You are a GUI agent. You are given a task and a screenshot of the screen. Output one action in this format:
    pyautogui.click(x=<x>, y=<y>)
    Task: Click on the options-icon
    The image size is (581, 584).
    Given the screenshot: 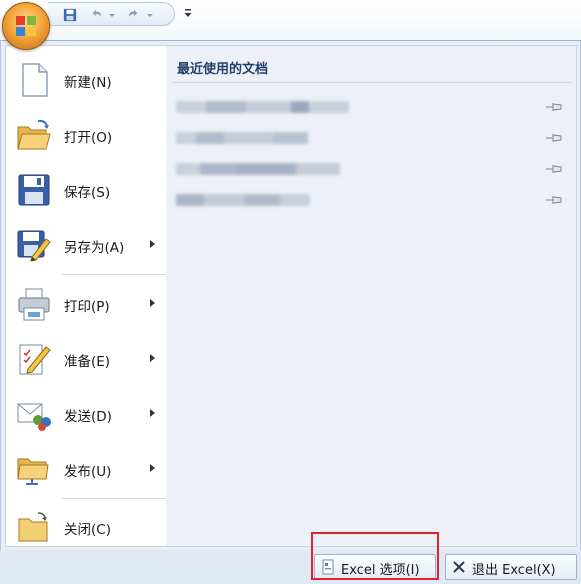 What is the action you would take?
    pyautogui.click(x=328, y=567)
    